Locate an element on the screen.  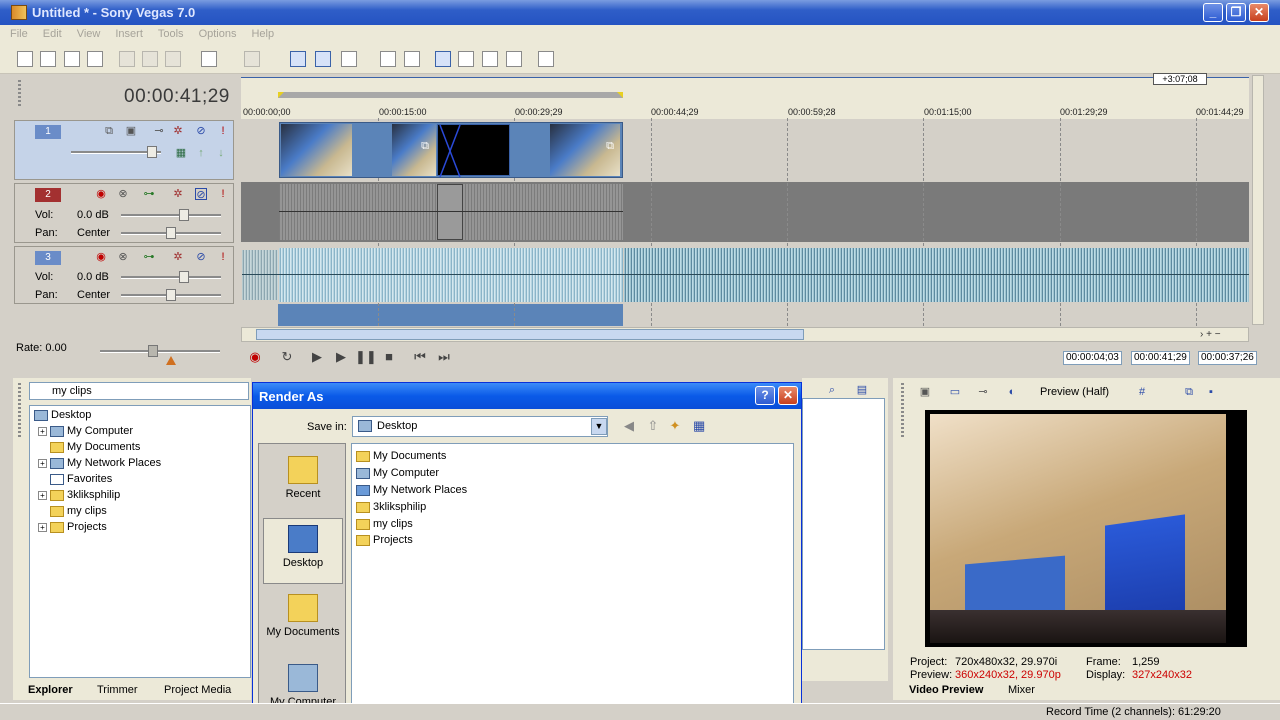
go-to-start-icon: ⏮ is located at coordinates (420, 357).